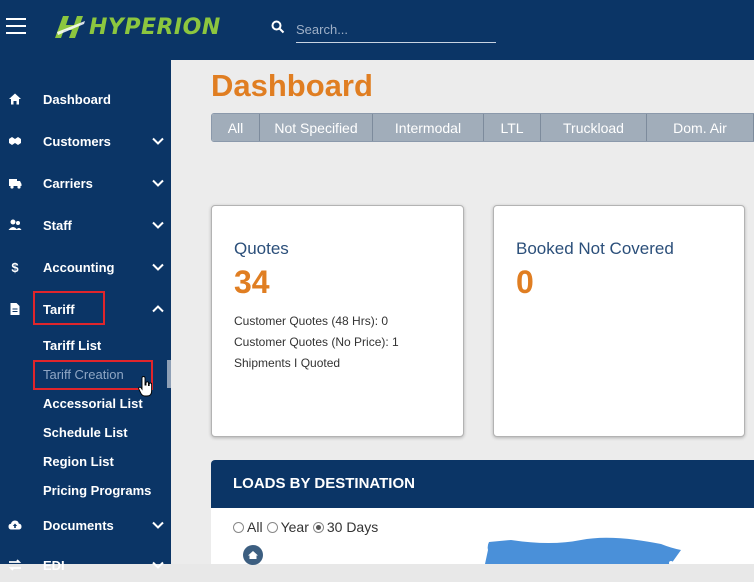 The width and height of the screenshot is (754, 582). What do you see at coordinates (15, 309) in the screenshot?
I see `document-icon` at bounding box center [15, 309].